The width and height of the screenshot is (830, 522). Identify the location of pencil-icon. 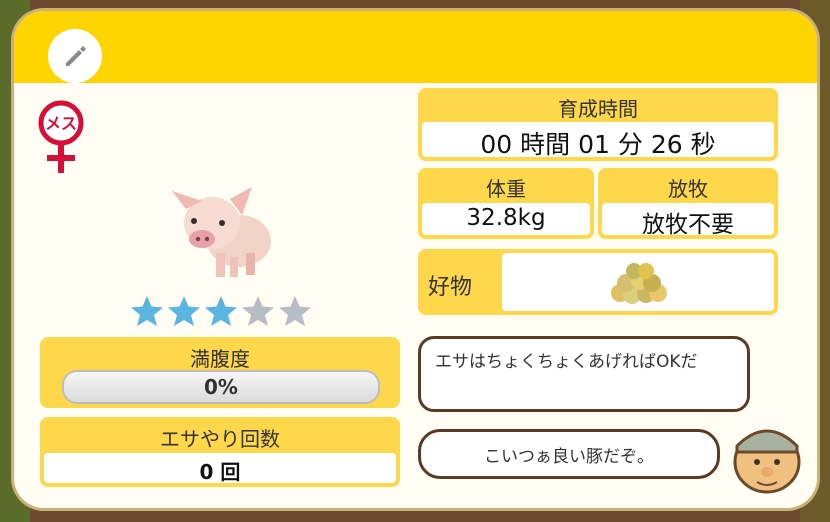
(76, 56).